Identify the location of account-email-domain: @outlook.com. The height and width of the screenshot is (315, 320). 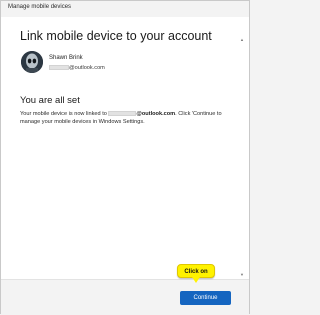
(87, 67).